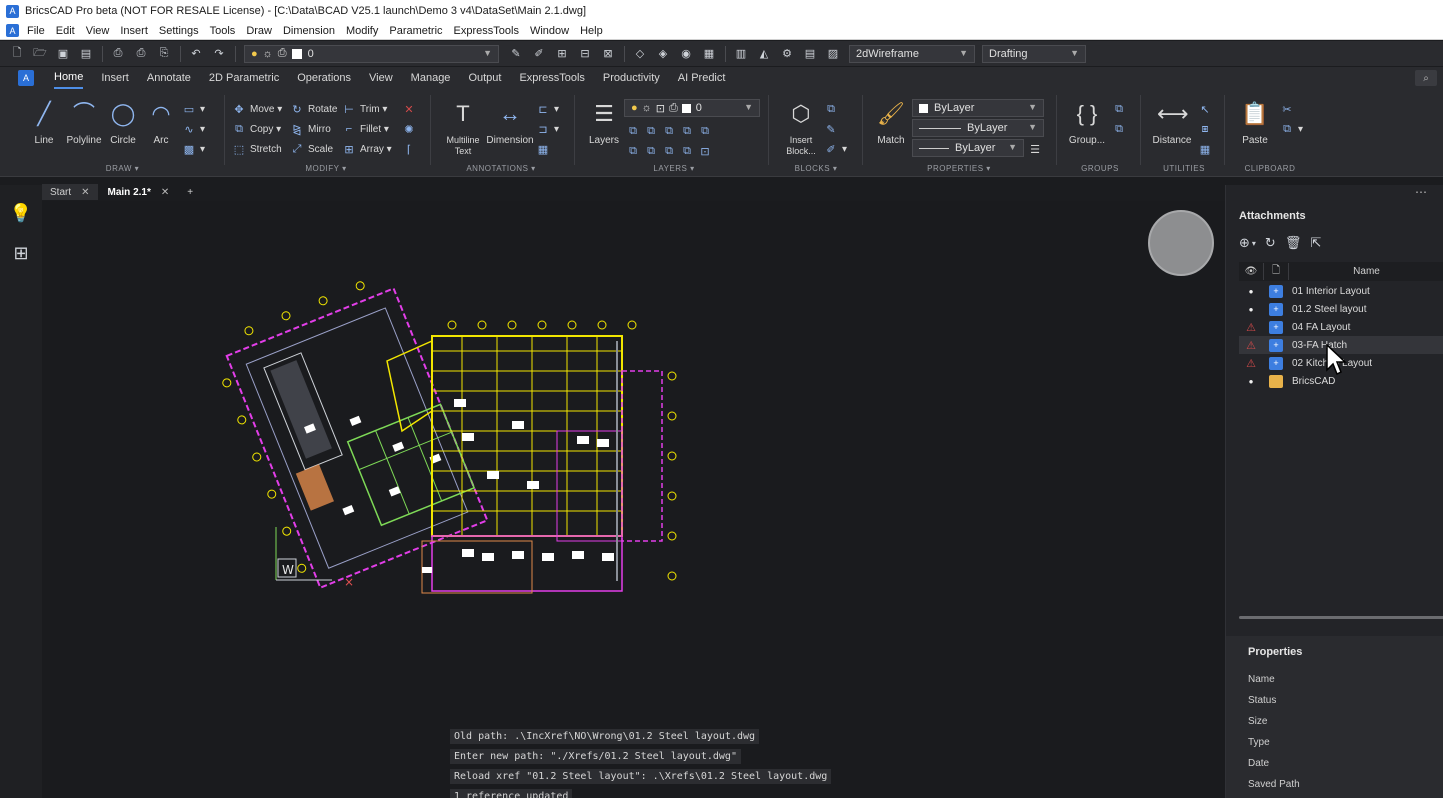 This screenshot has width=1443, height=798. Describe the element at coordinates (486, 31) in the screenshot. I see `menu-expresstools: ExpressTools` at that location.